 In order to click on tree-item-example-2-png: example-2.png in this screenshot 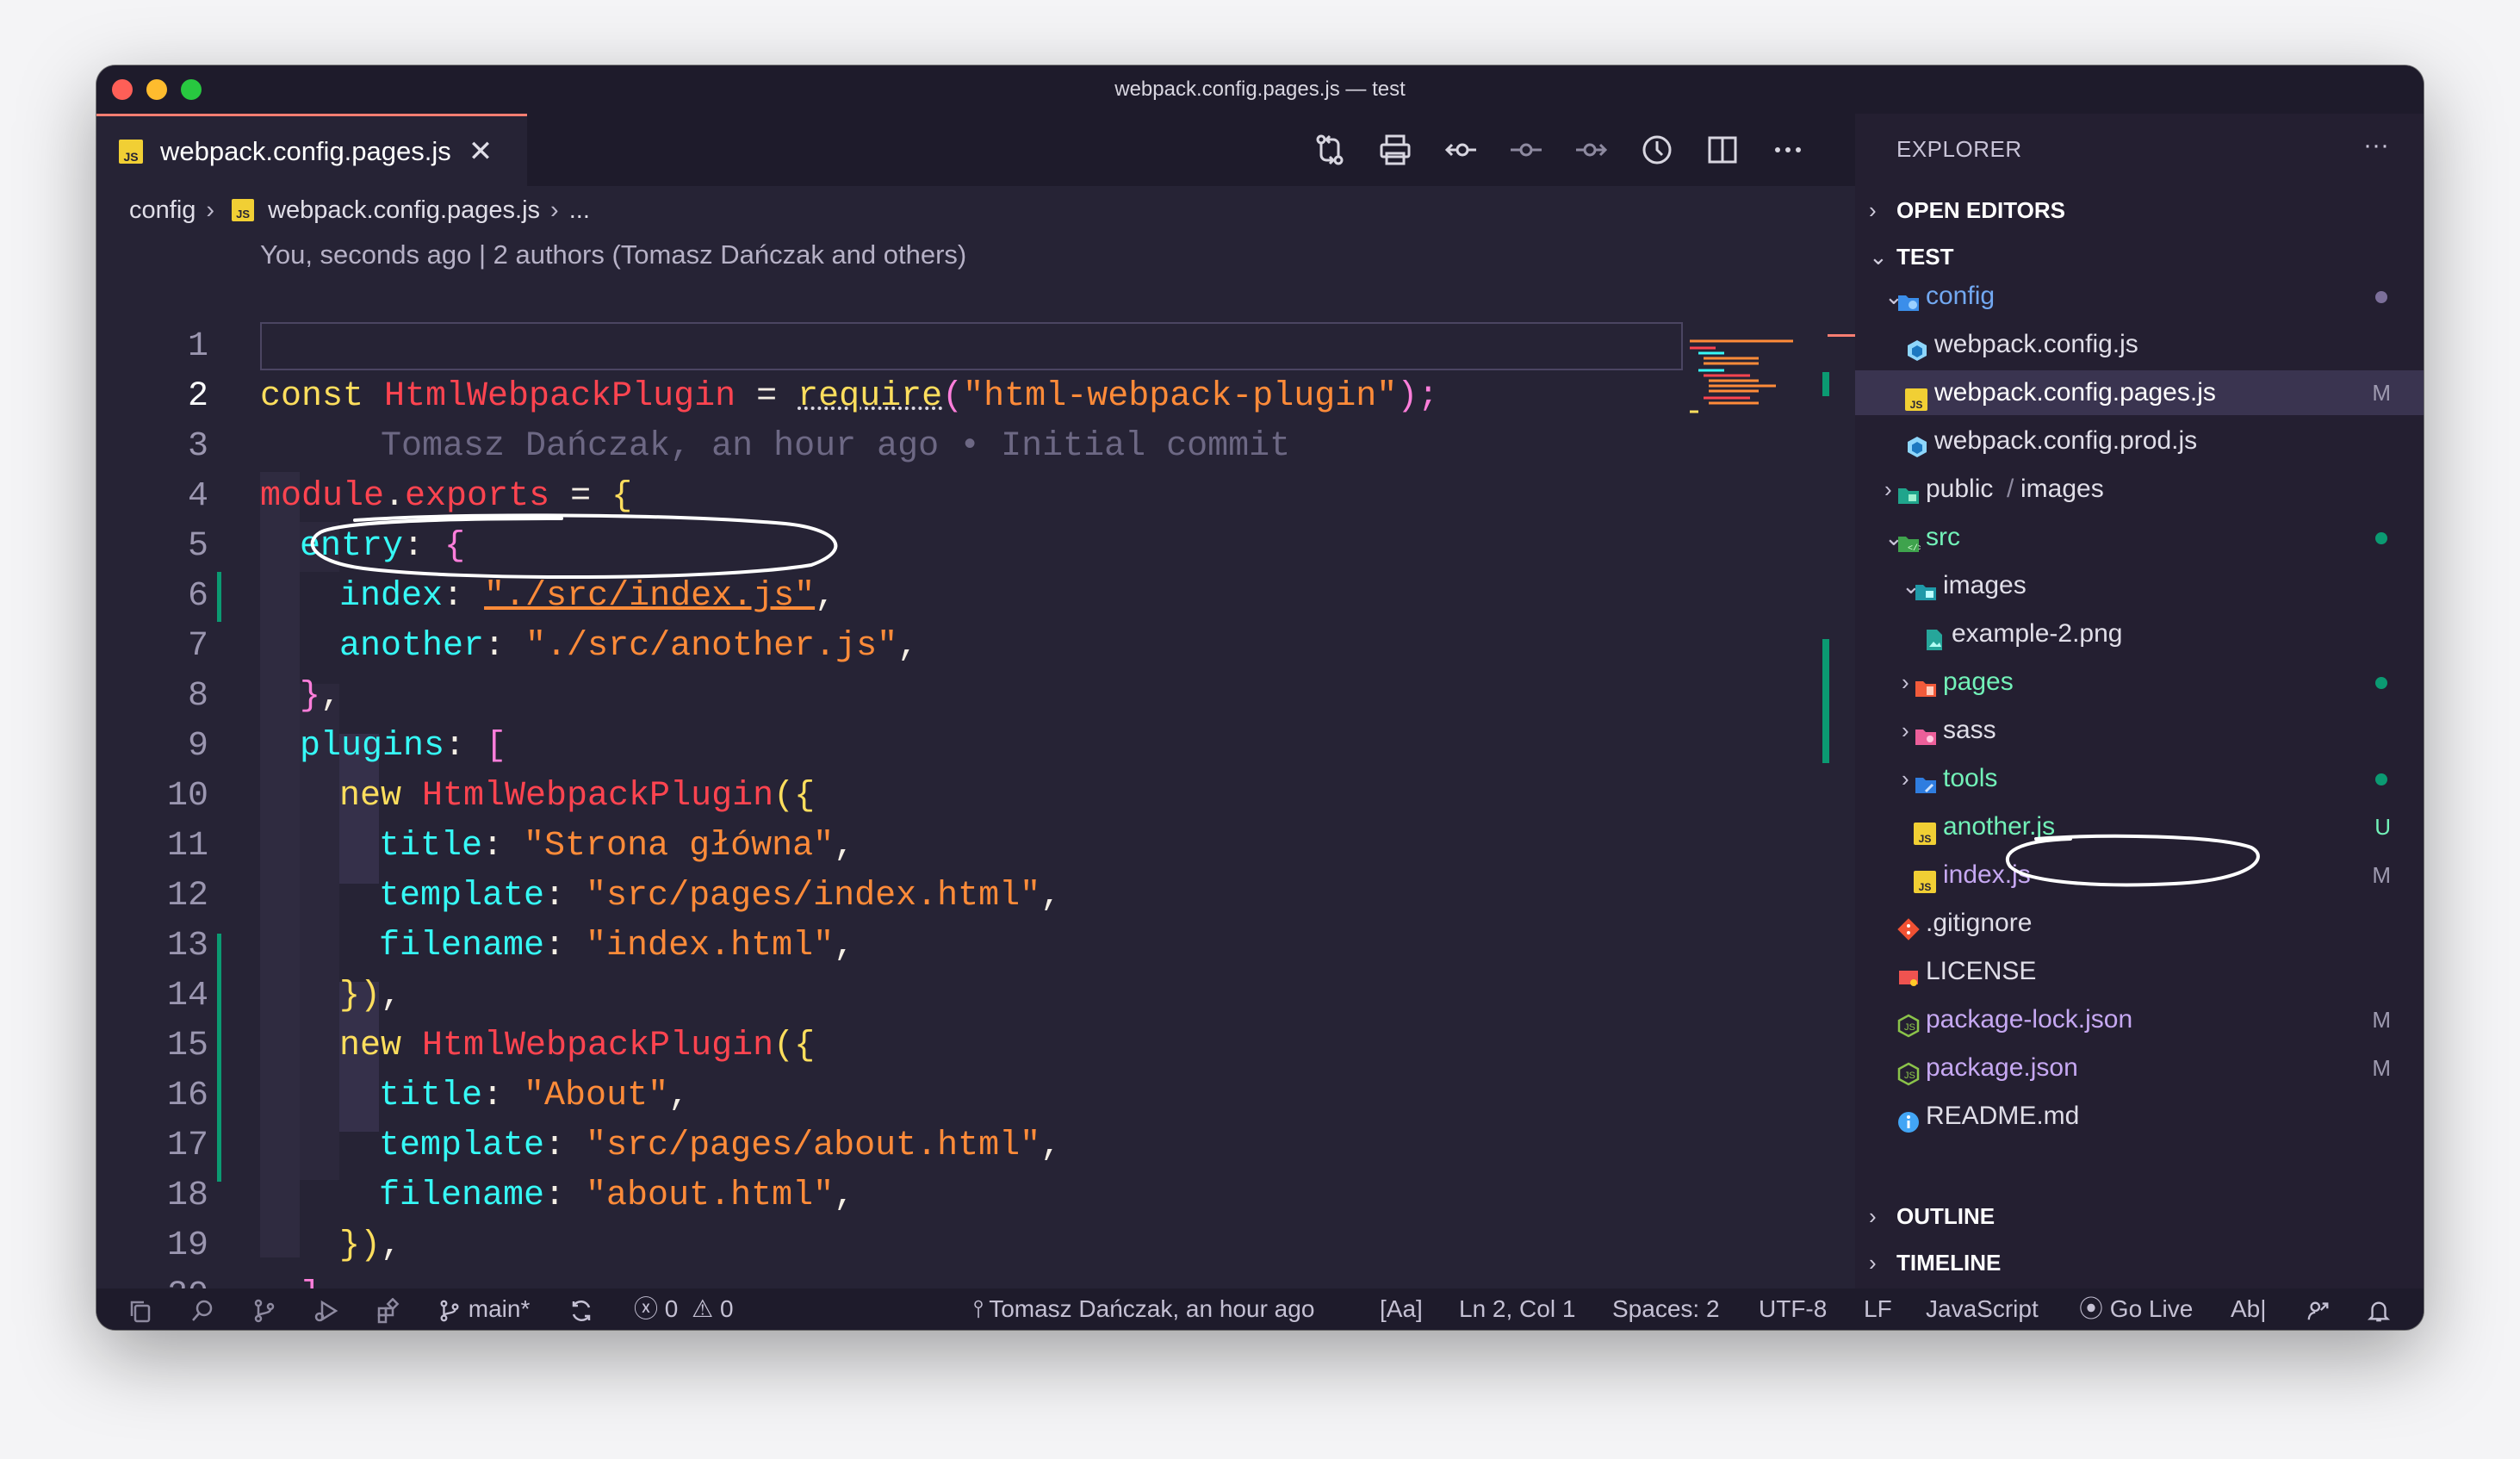, I will do `click(2140, 634)`.